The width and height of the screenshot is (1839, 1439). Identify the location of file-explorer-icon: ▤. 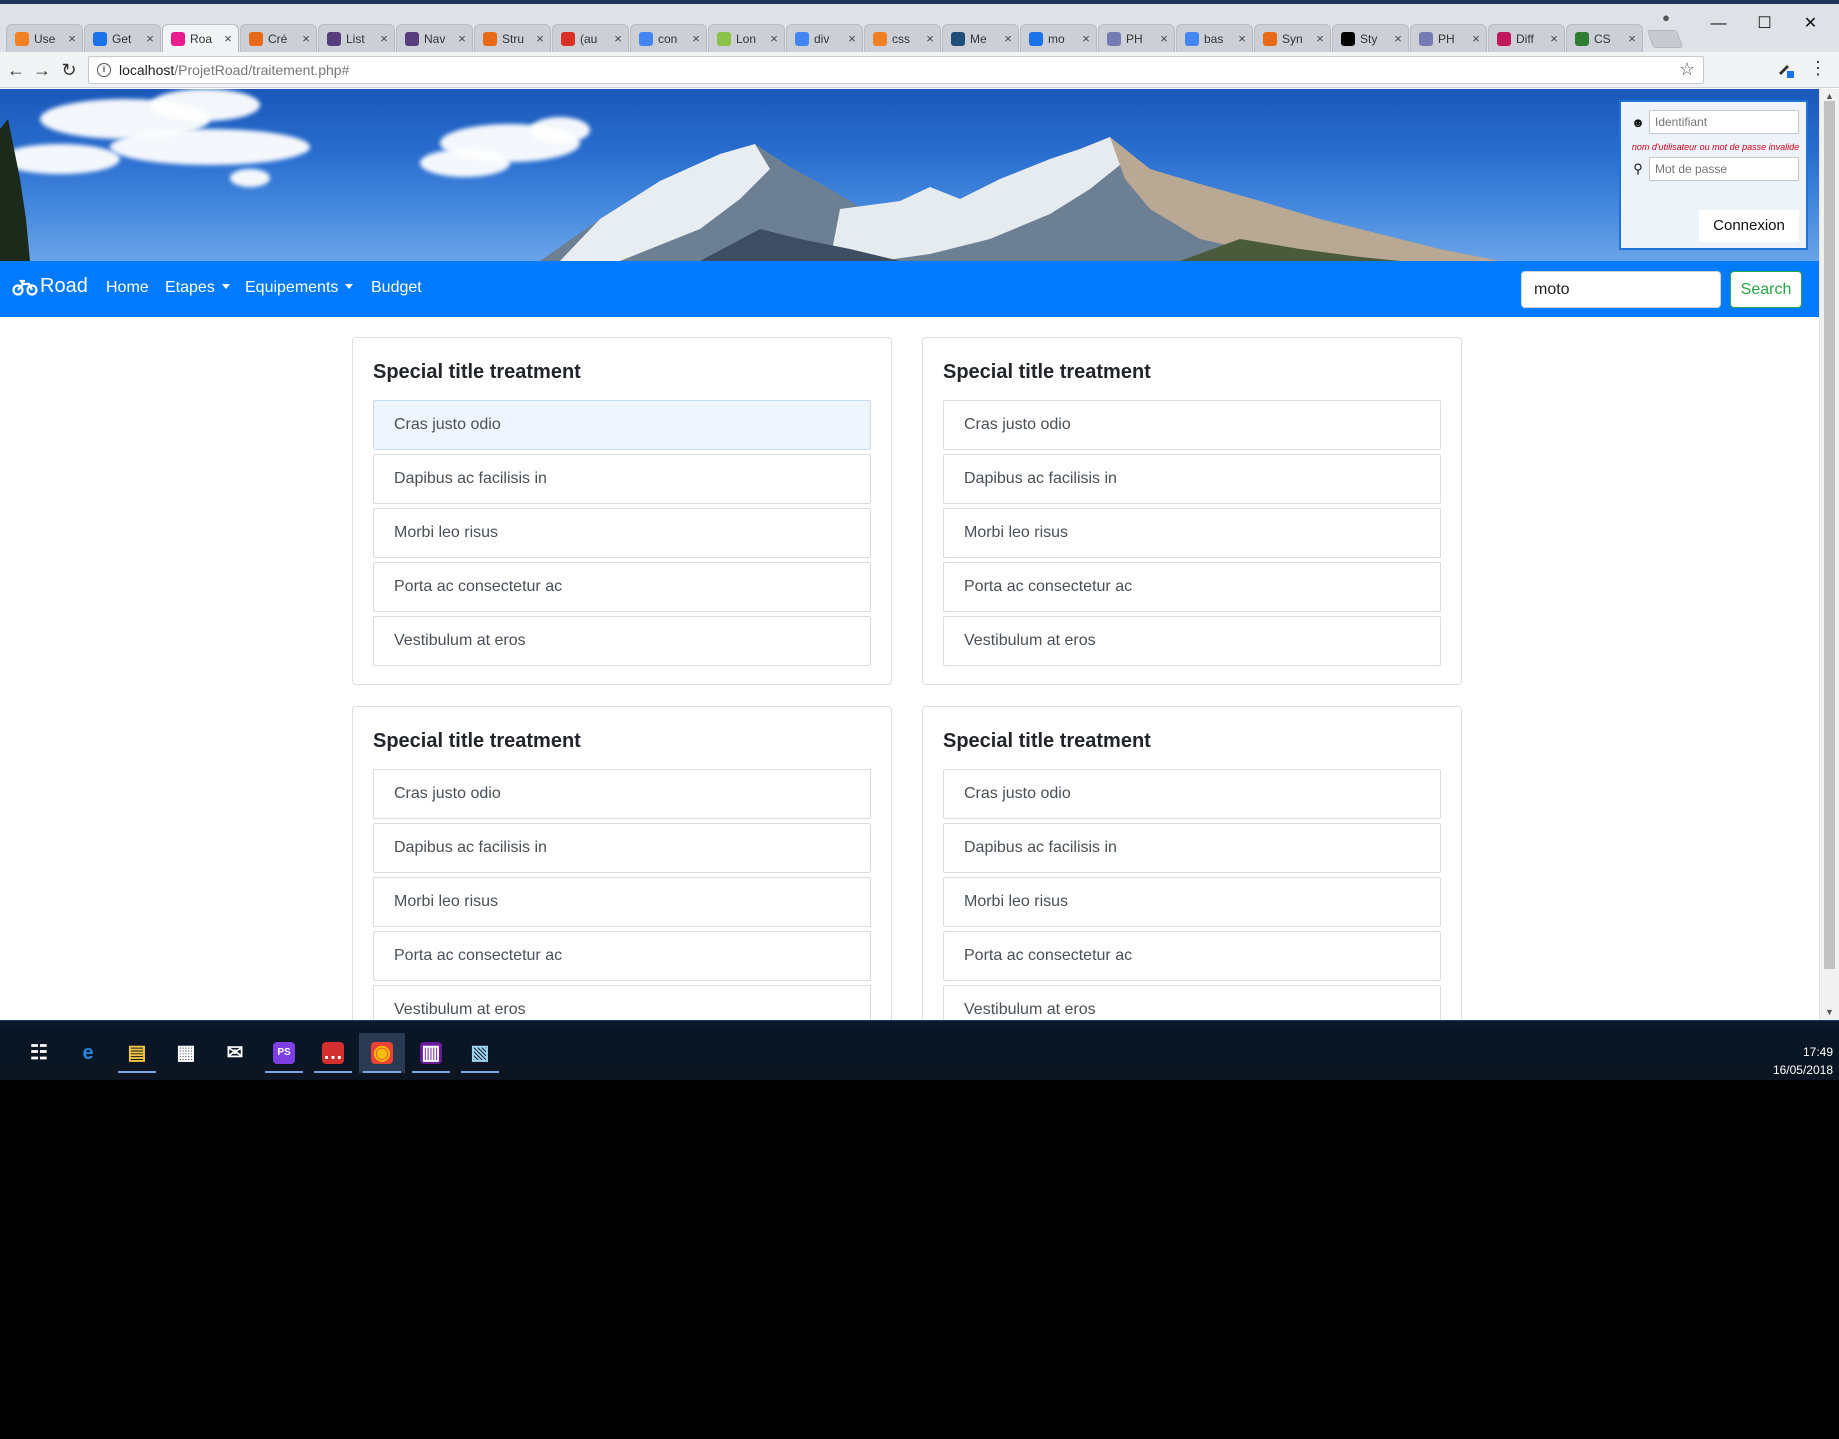
(137, 1053).